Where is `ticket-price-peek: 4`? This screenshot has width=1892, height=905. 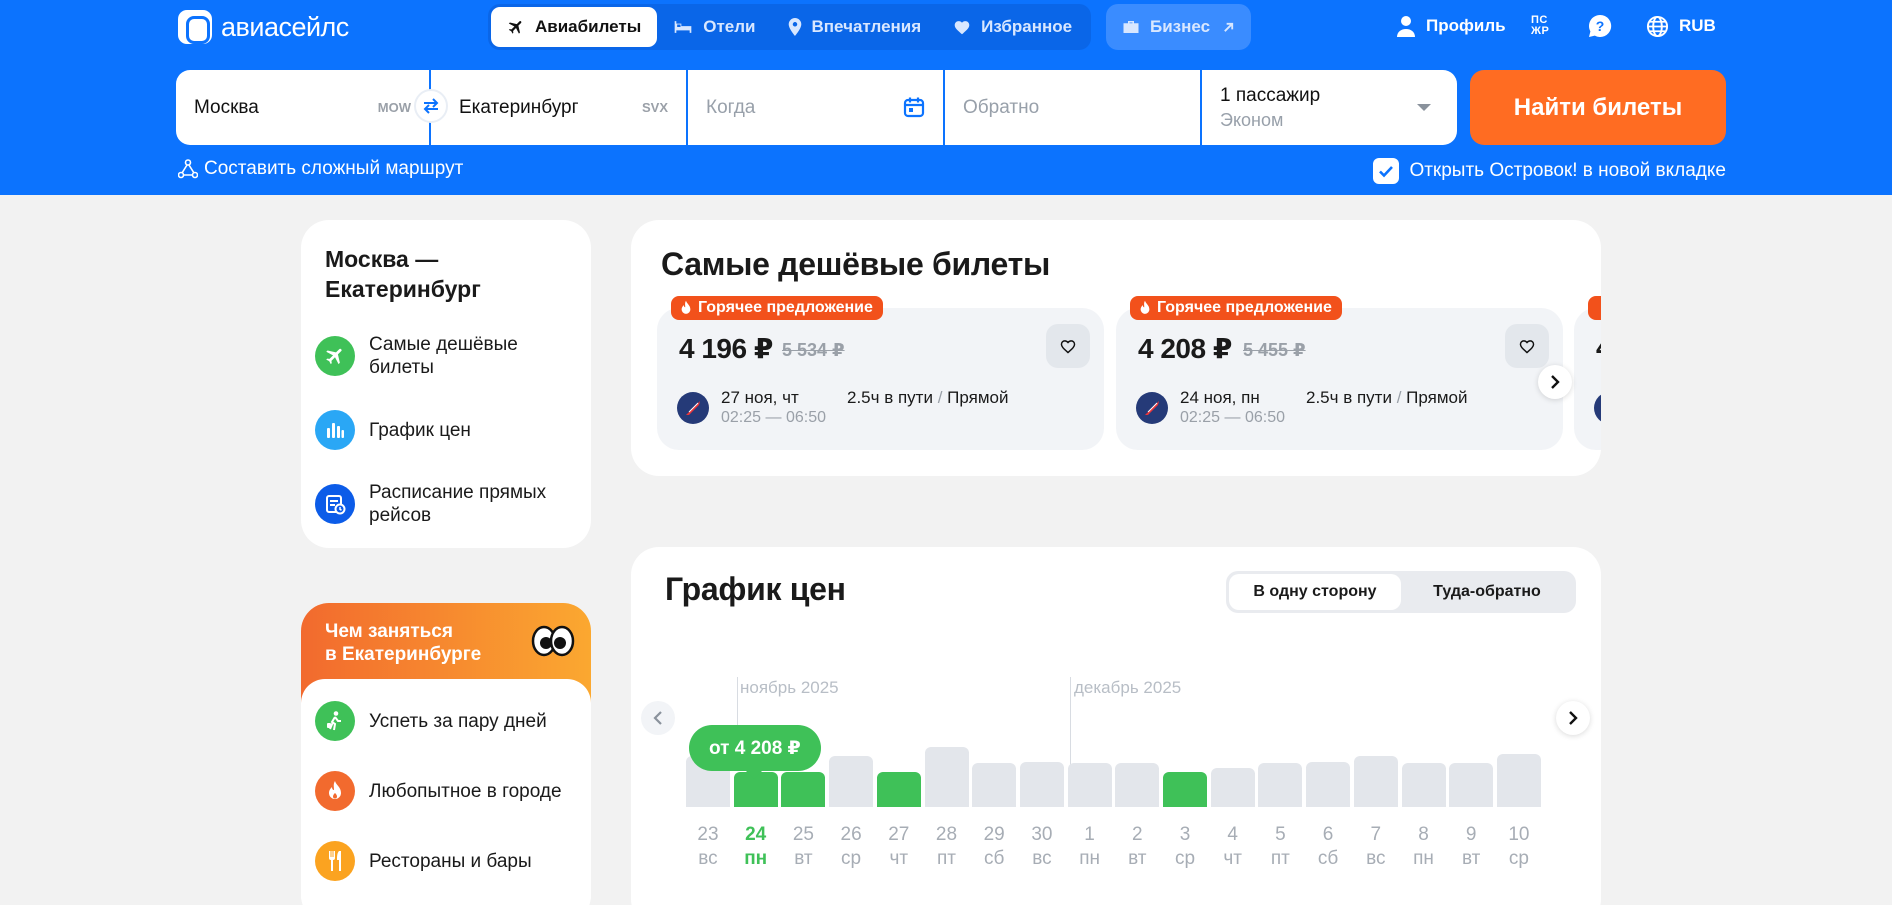
ticket-price-peek: 4 is located at coordinates (1598, 348).